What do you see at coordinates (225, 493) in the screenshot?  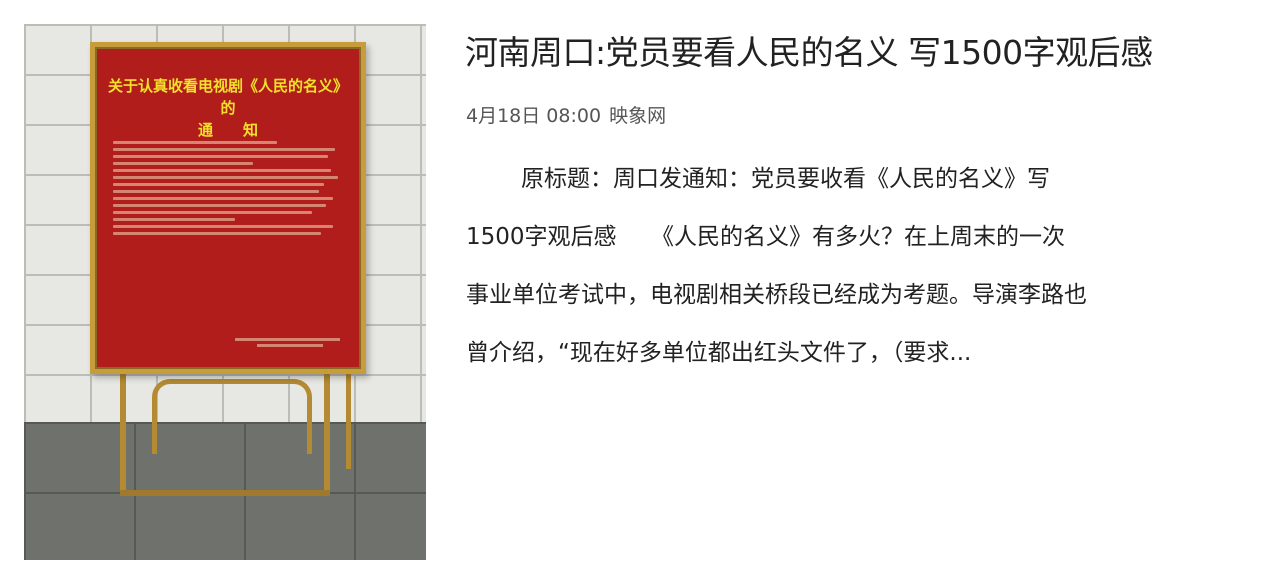 I see `stand-base-bar` at bounding box center [225, 493].